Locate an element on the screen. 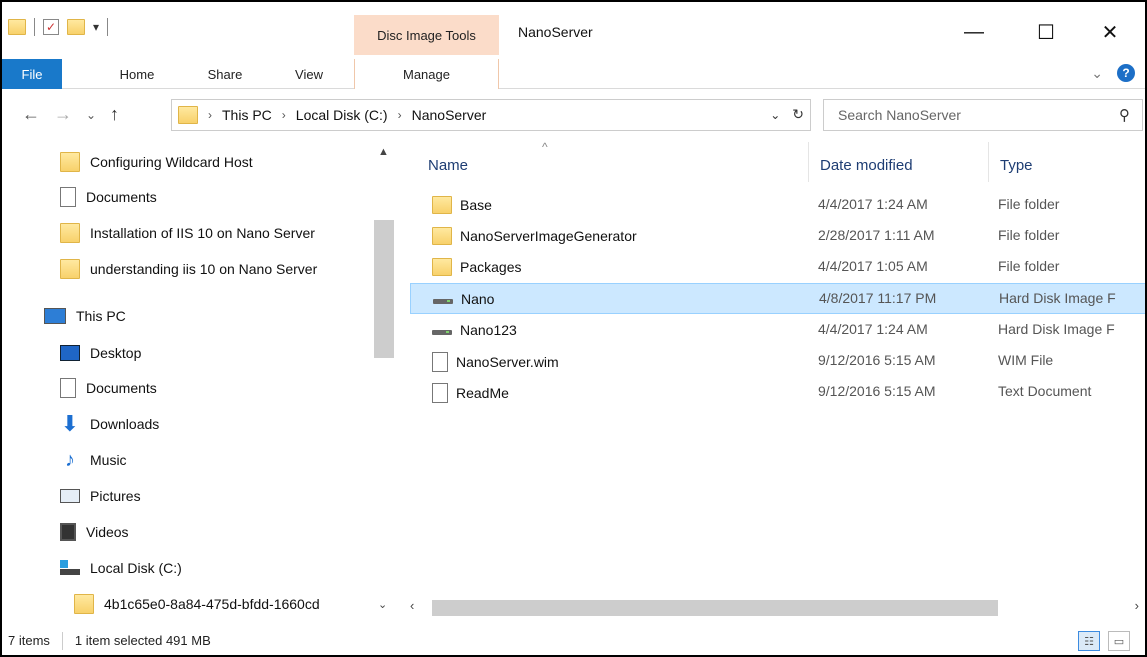 The height and width of the screenshot is (657, 1147). nav-item-music: ♪ Music is located at coordinates (93, 460).